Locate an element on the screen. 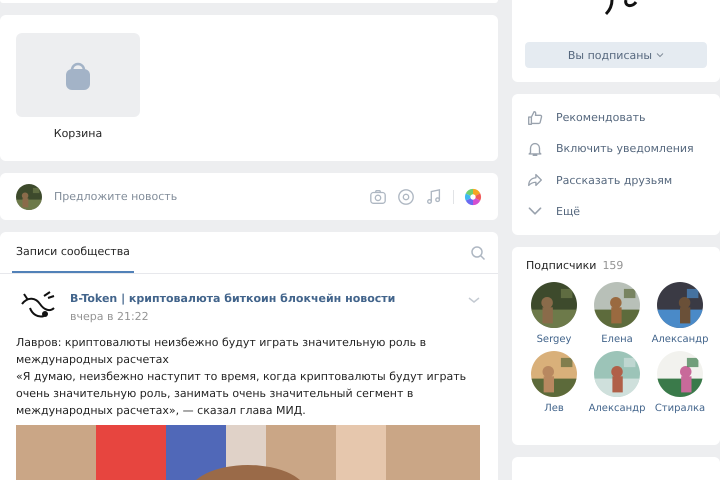 Image resolution: width=720 pixels, height=480 pixels. action-link: Рекомендовать is located at coordinates (616, 118).